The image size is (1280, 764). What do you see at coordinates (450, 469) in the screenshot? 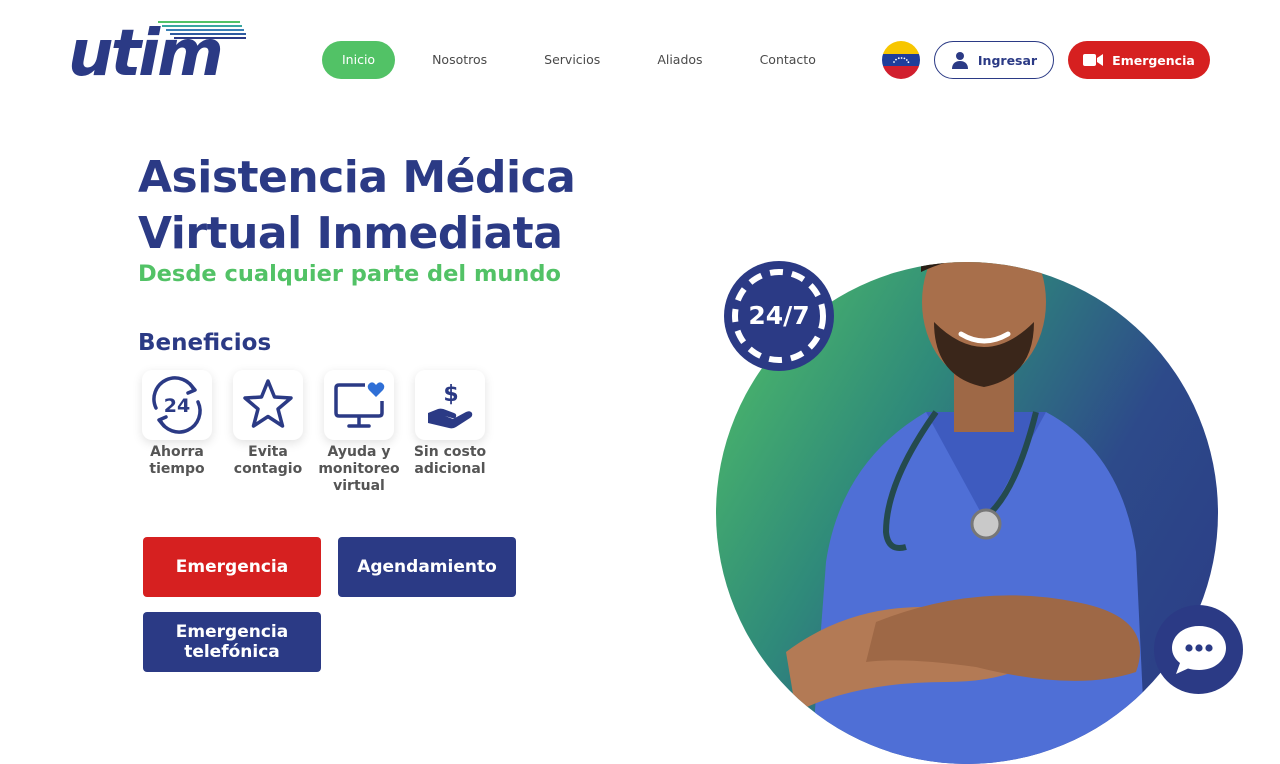
I see `benefit-label: adicional` at bounding box center [450, 469].